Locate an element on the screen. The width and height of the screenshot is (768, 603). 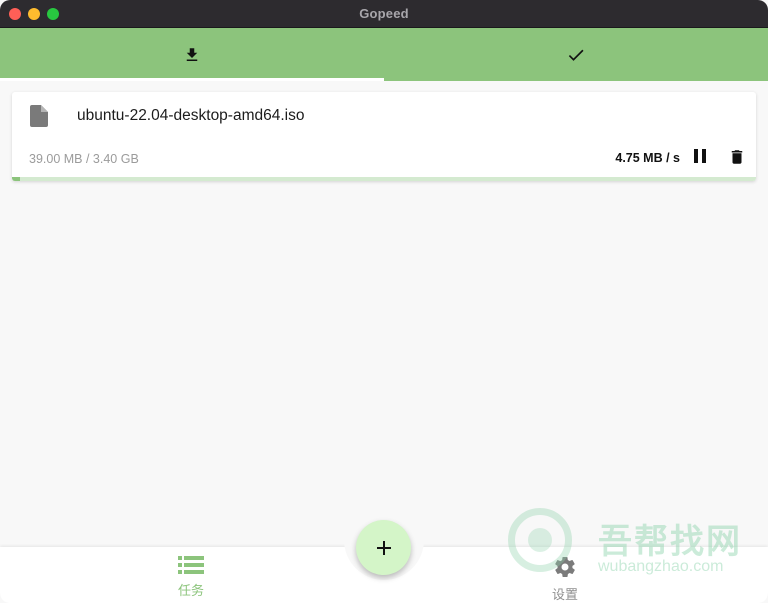
tab-completed is located at coordinates (576, 54).